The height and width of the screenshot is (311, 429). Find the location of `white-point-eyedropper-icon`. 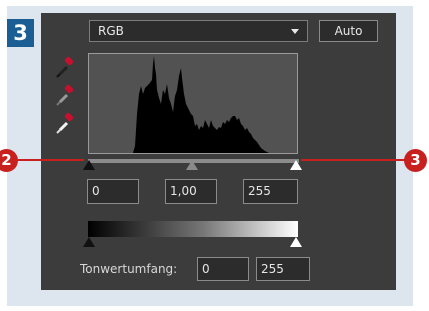

white-point-eyedropper-icon is located at coordinates (65, 124).